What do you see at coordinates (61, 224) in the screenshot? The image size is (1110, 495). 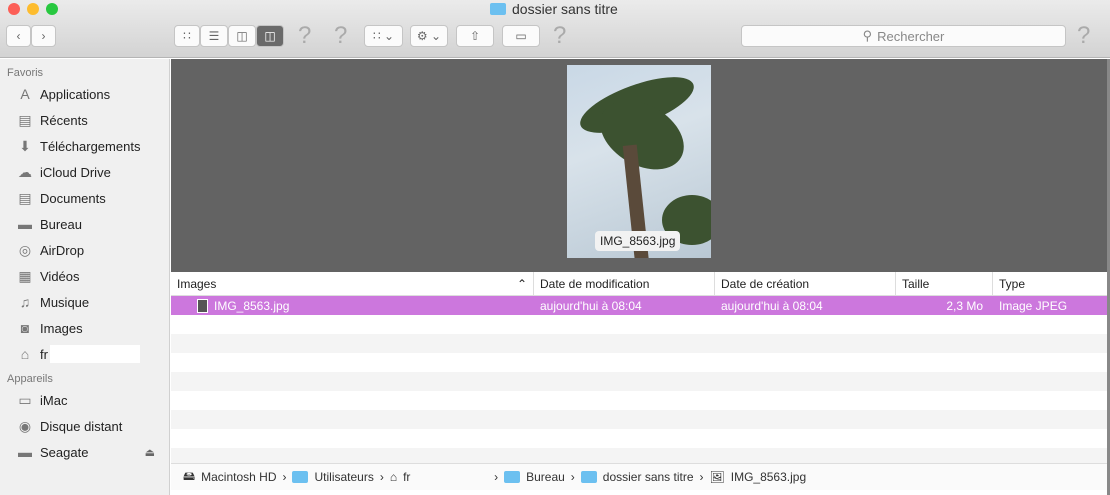 I see `sidebar-item-label: Bureau` at bounding box center [61, 224].